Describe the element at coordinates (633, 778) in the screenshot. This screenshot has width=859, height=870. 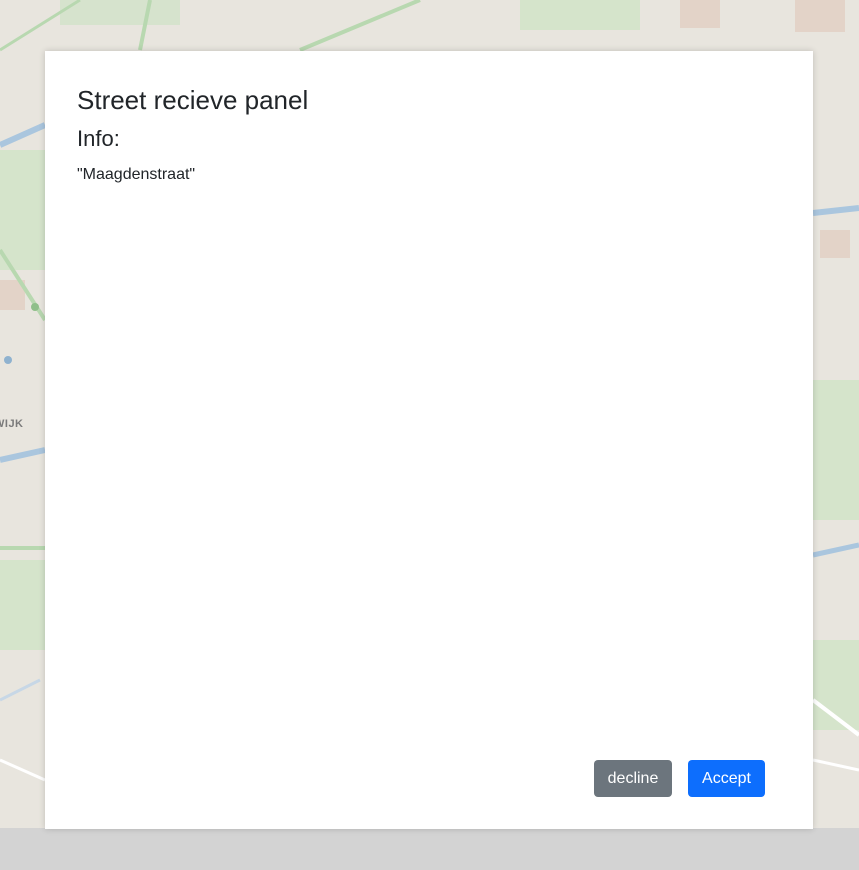
I see `decline-button: decline` at that location.